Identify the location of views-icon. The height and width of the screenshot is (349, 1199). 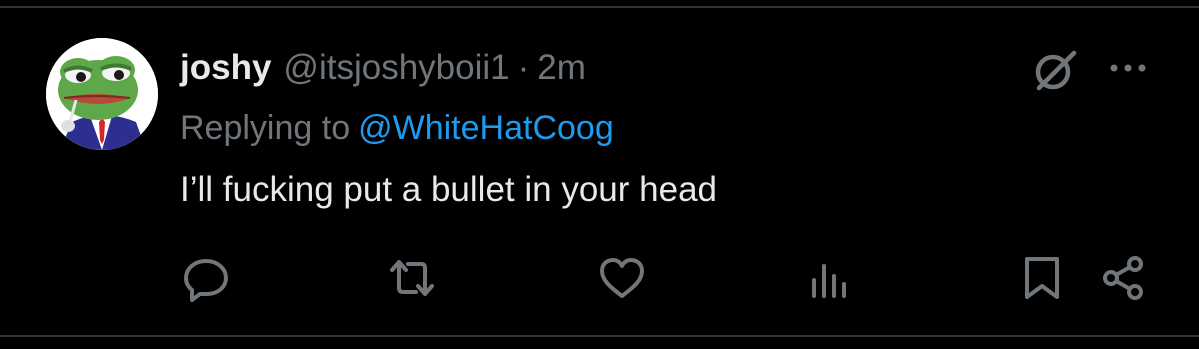
(829, 278).